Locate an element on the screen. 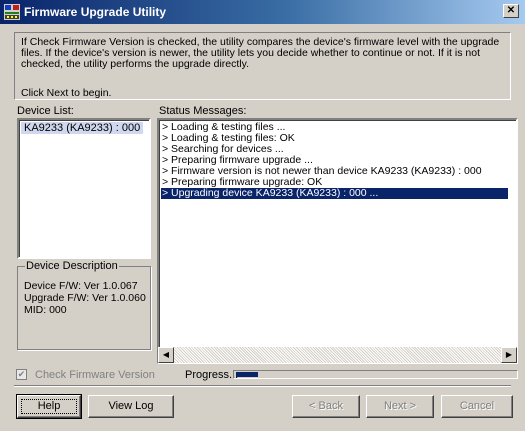 Image resolution: width=525 pixels, height=431 pixels. progress-bar is located at coordinates (375, 374).